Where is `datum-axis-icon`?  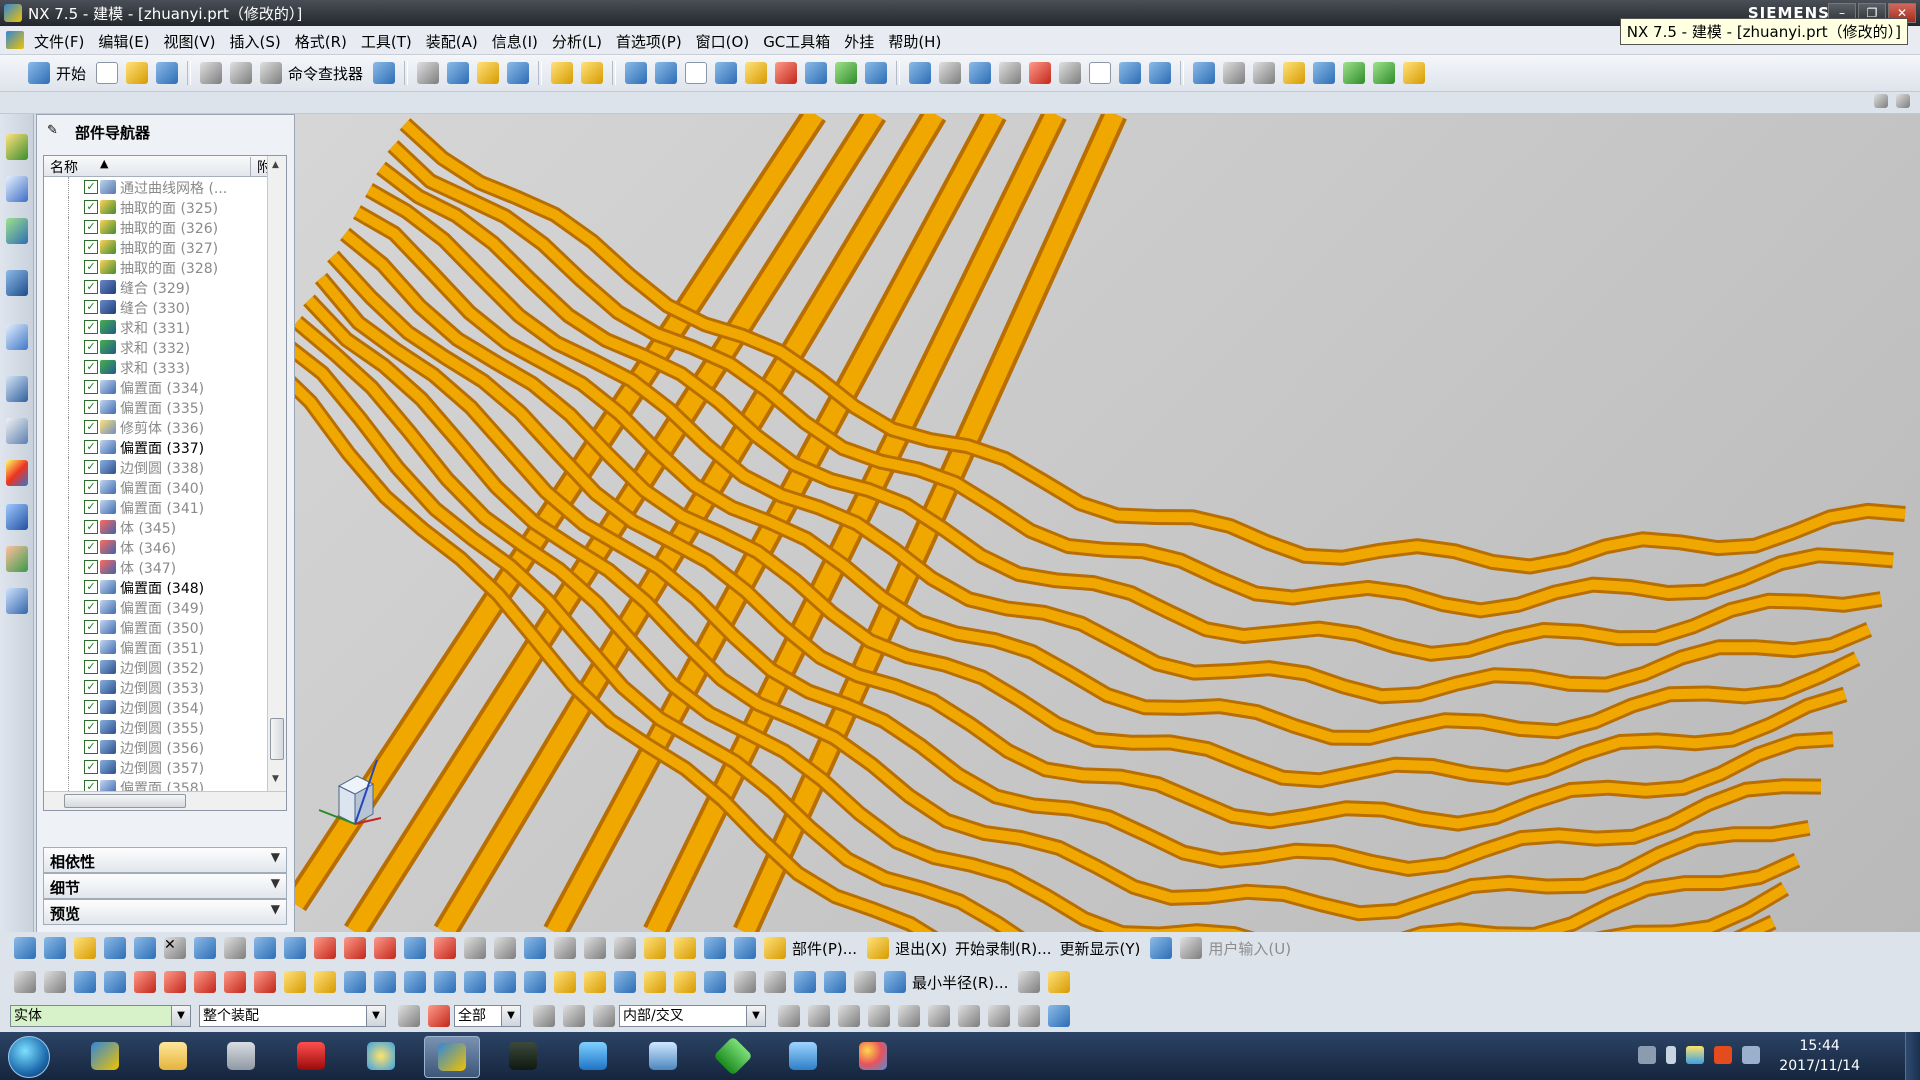
datum-axis-icon is located at coordinates (756, 73).